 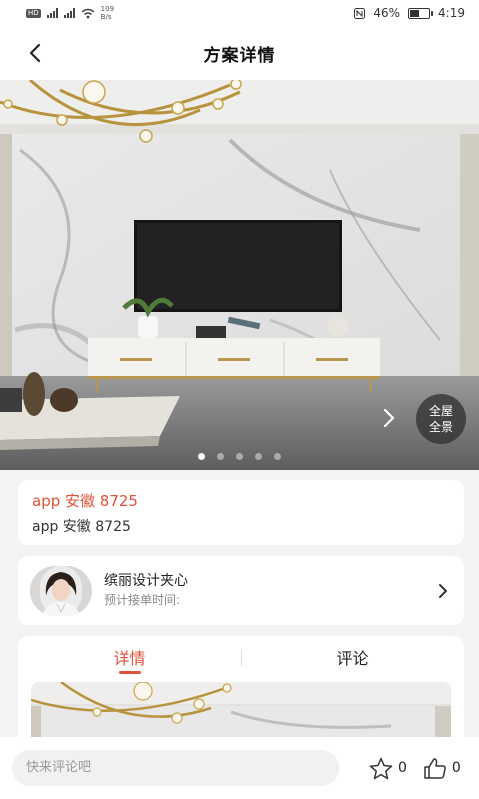 I want to click on favorite-button: 0, so click(x=388, y=768).